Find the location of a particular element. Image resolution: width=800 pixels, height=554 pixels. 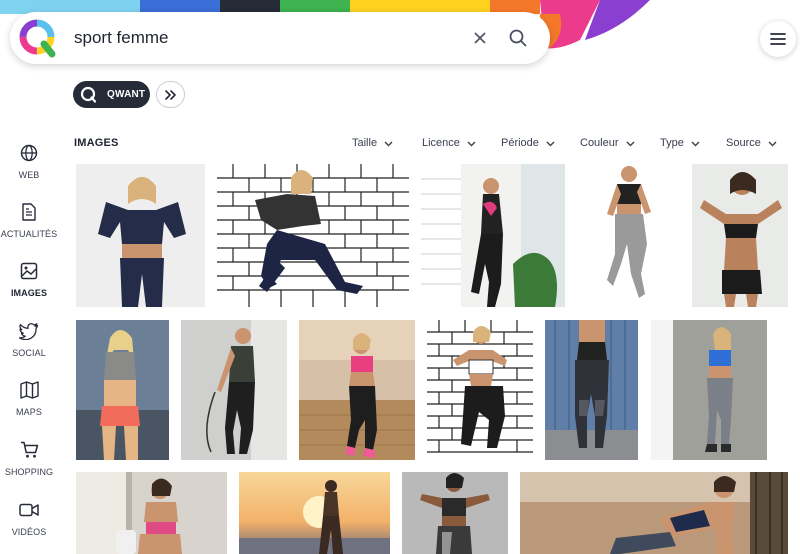

search-button is located at coordinates (518, 38).